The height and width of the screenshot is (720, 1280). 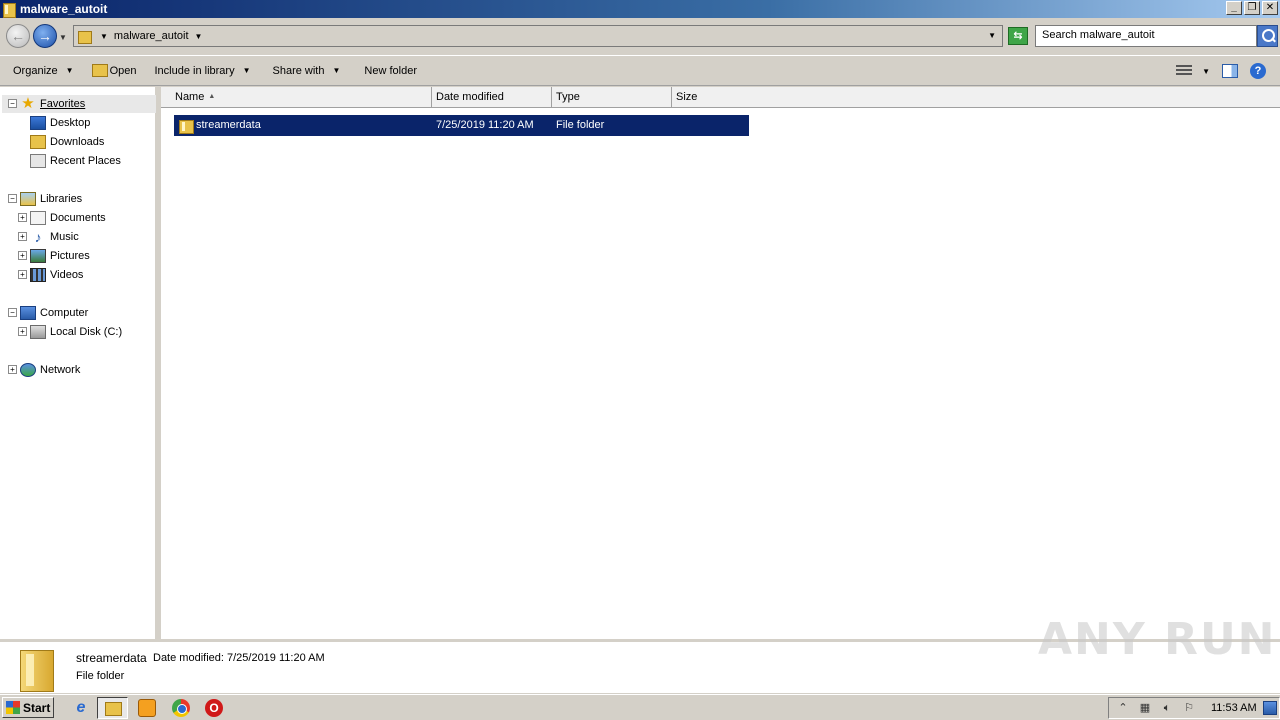 I want to click on network-status-icon: ▦, so click(x=1145, y=708).